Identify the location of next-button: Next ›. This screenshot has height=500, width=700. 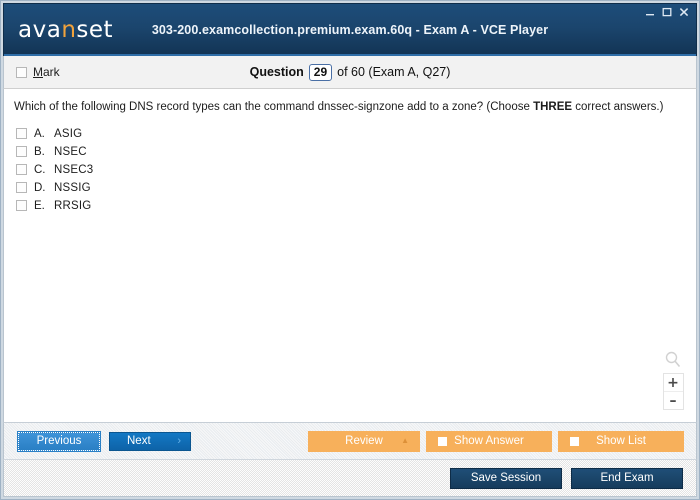
(150, 441).